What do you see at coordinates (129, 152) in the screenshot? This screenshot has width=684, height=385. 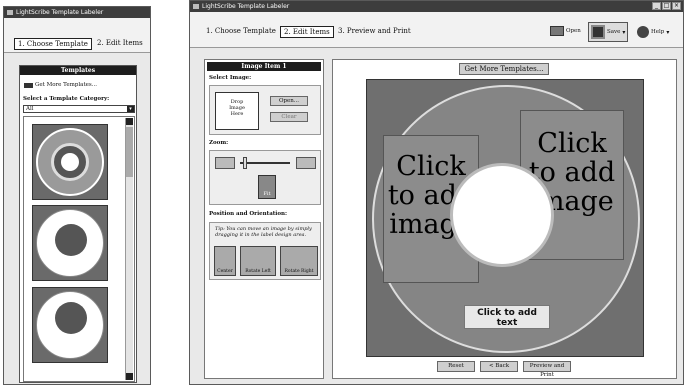 I see `scroll-thumb` at bounding box center [129, 152].